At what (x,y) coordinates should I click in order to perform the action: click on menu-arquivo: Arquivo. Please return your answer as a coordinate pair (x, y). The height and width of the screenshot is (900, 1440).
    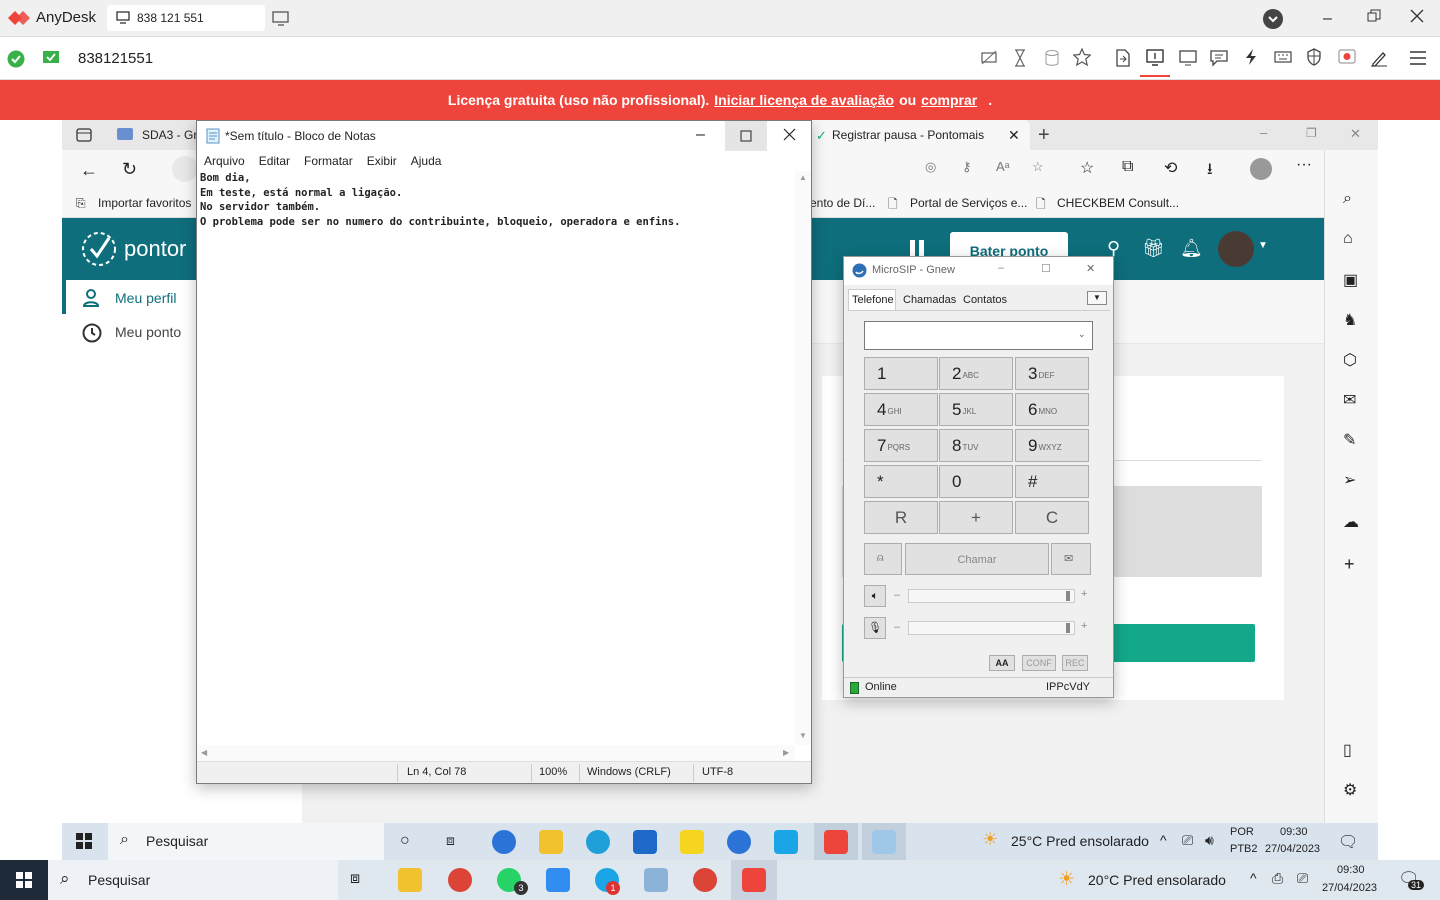
    Looking at the image, I should click on (224, 161).